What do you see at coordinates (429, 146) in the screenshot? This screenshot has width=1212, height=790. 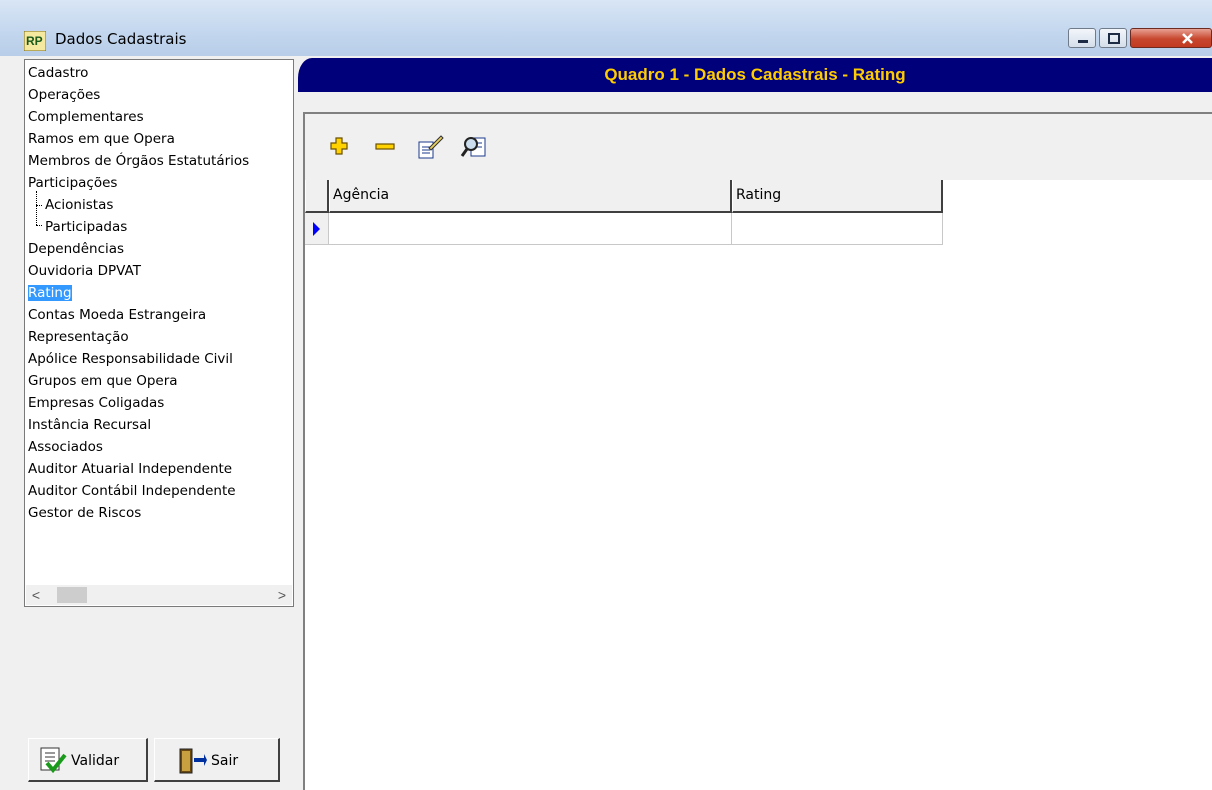 I see `edit-icon` at bounding box center [429, 146].